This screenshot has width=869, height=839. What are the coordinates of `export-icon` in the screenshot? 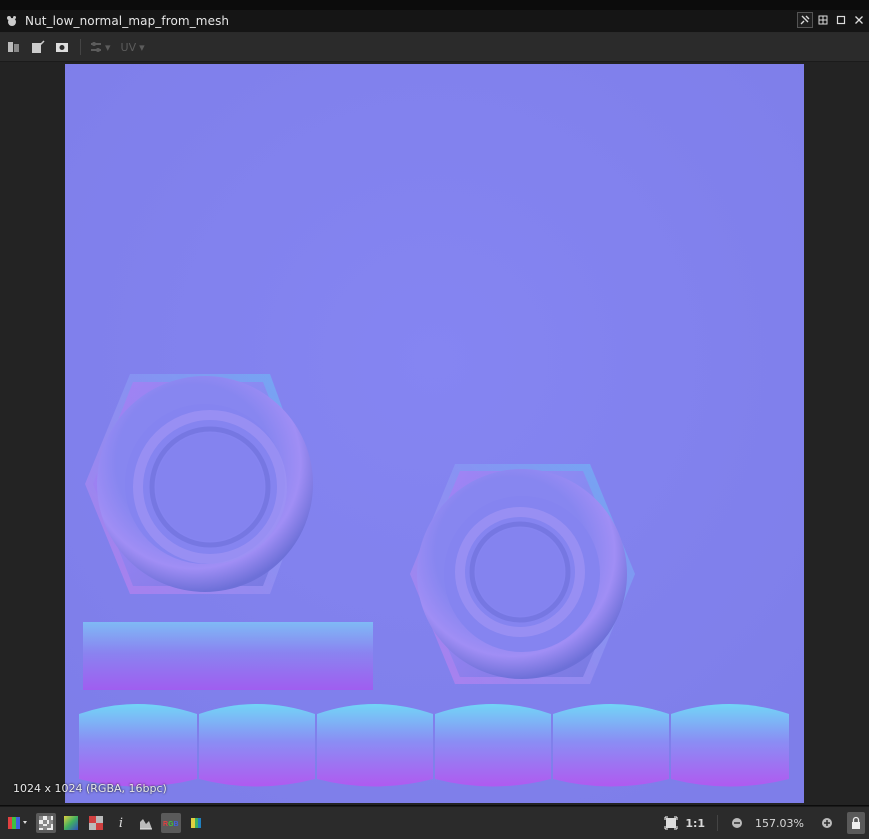 It's located at (38, 47).